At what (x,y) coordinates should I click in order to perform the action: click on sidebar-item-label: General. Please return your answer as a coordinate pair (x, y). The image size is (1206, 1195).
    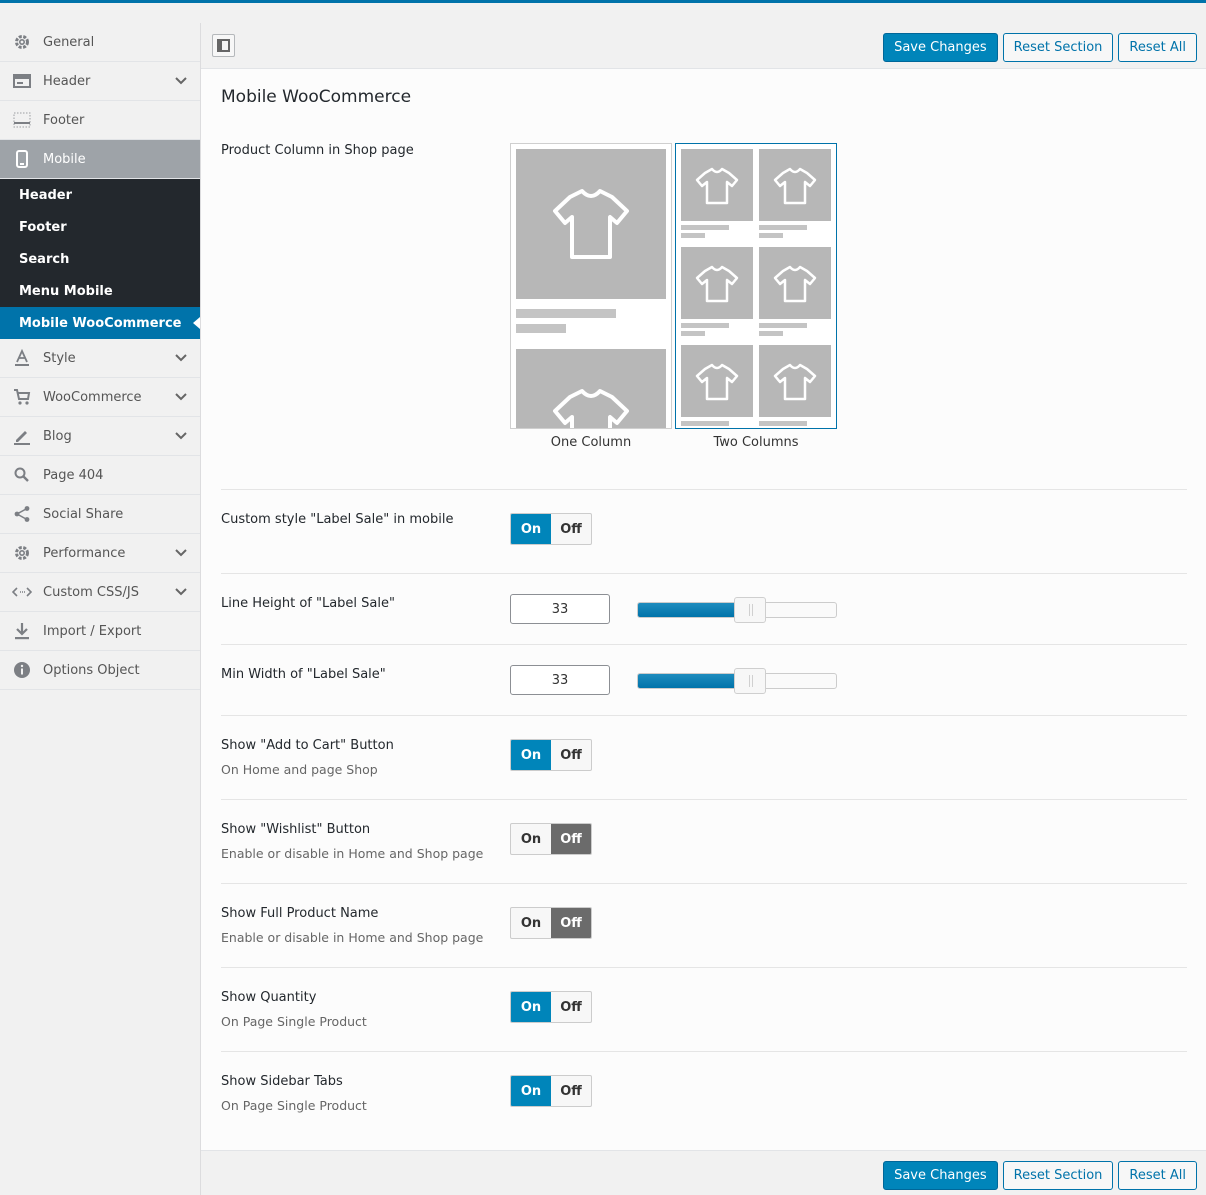
    Looking at the image, I should click on (69, 42).